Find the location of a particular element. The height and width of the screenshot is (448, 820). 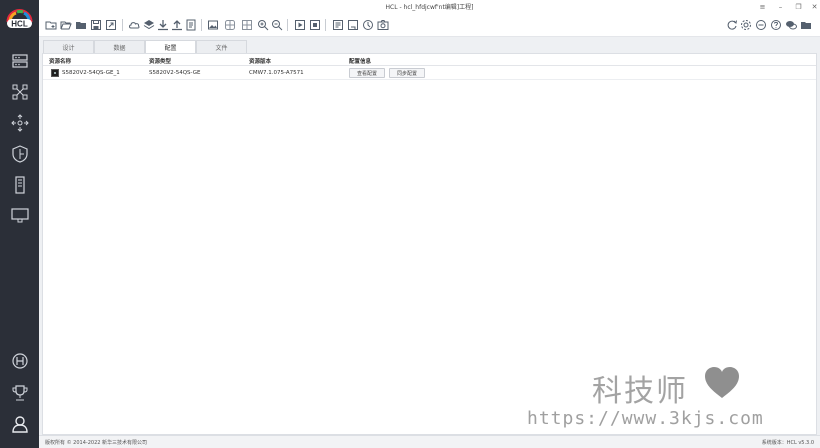

cloud-button is located at coordinates (133, 24).